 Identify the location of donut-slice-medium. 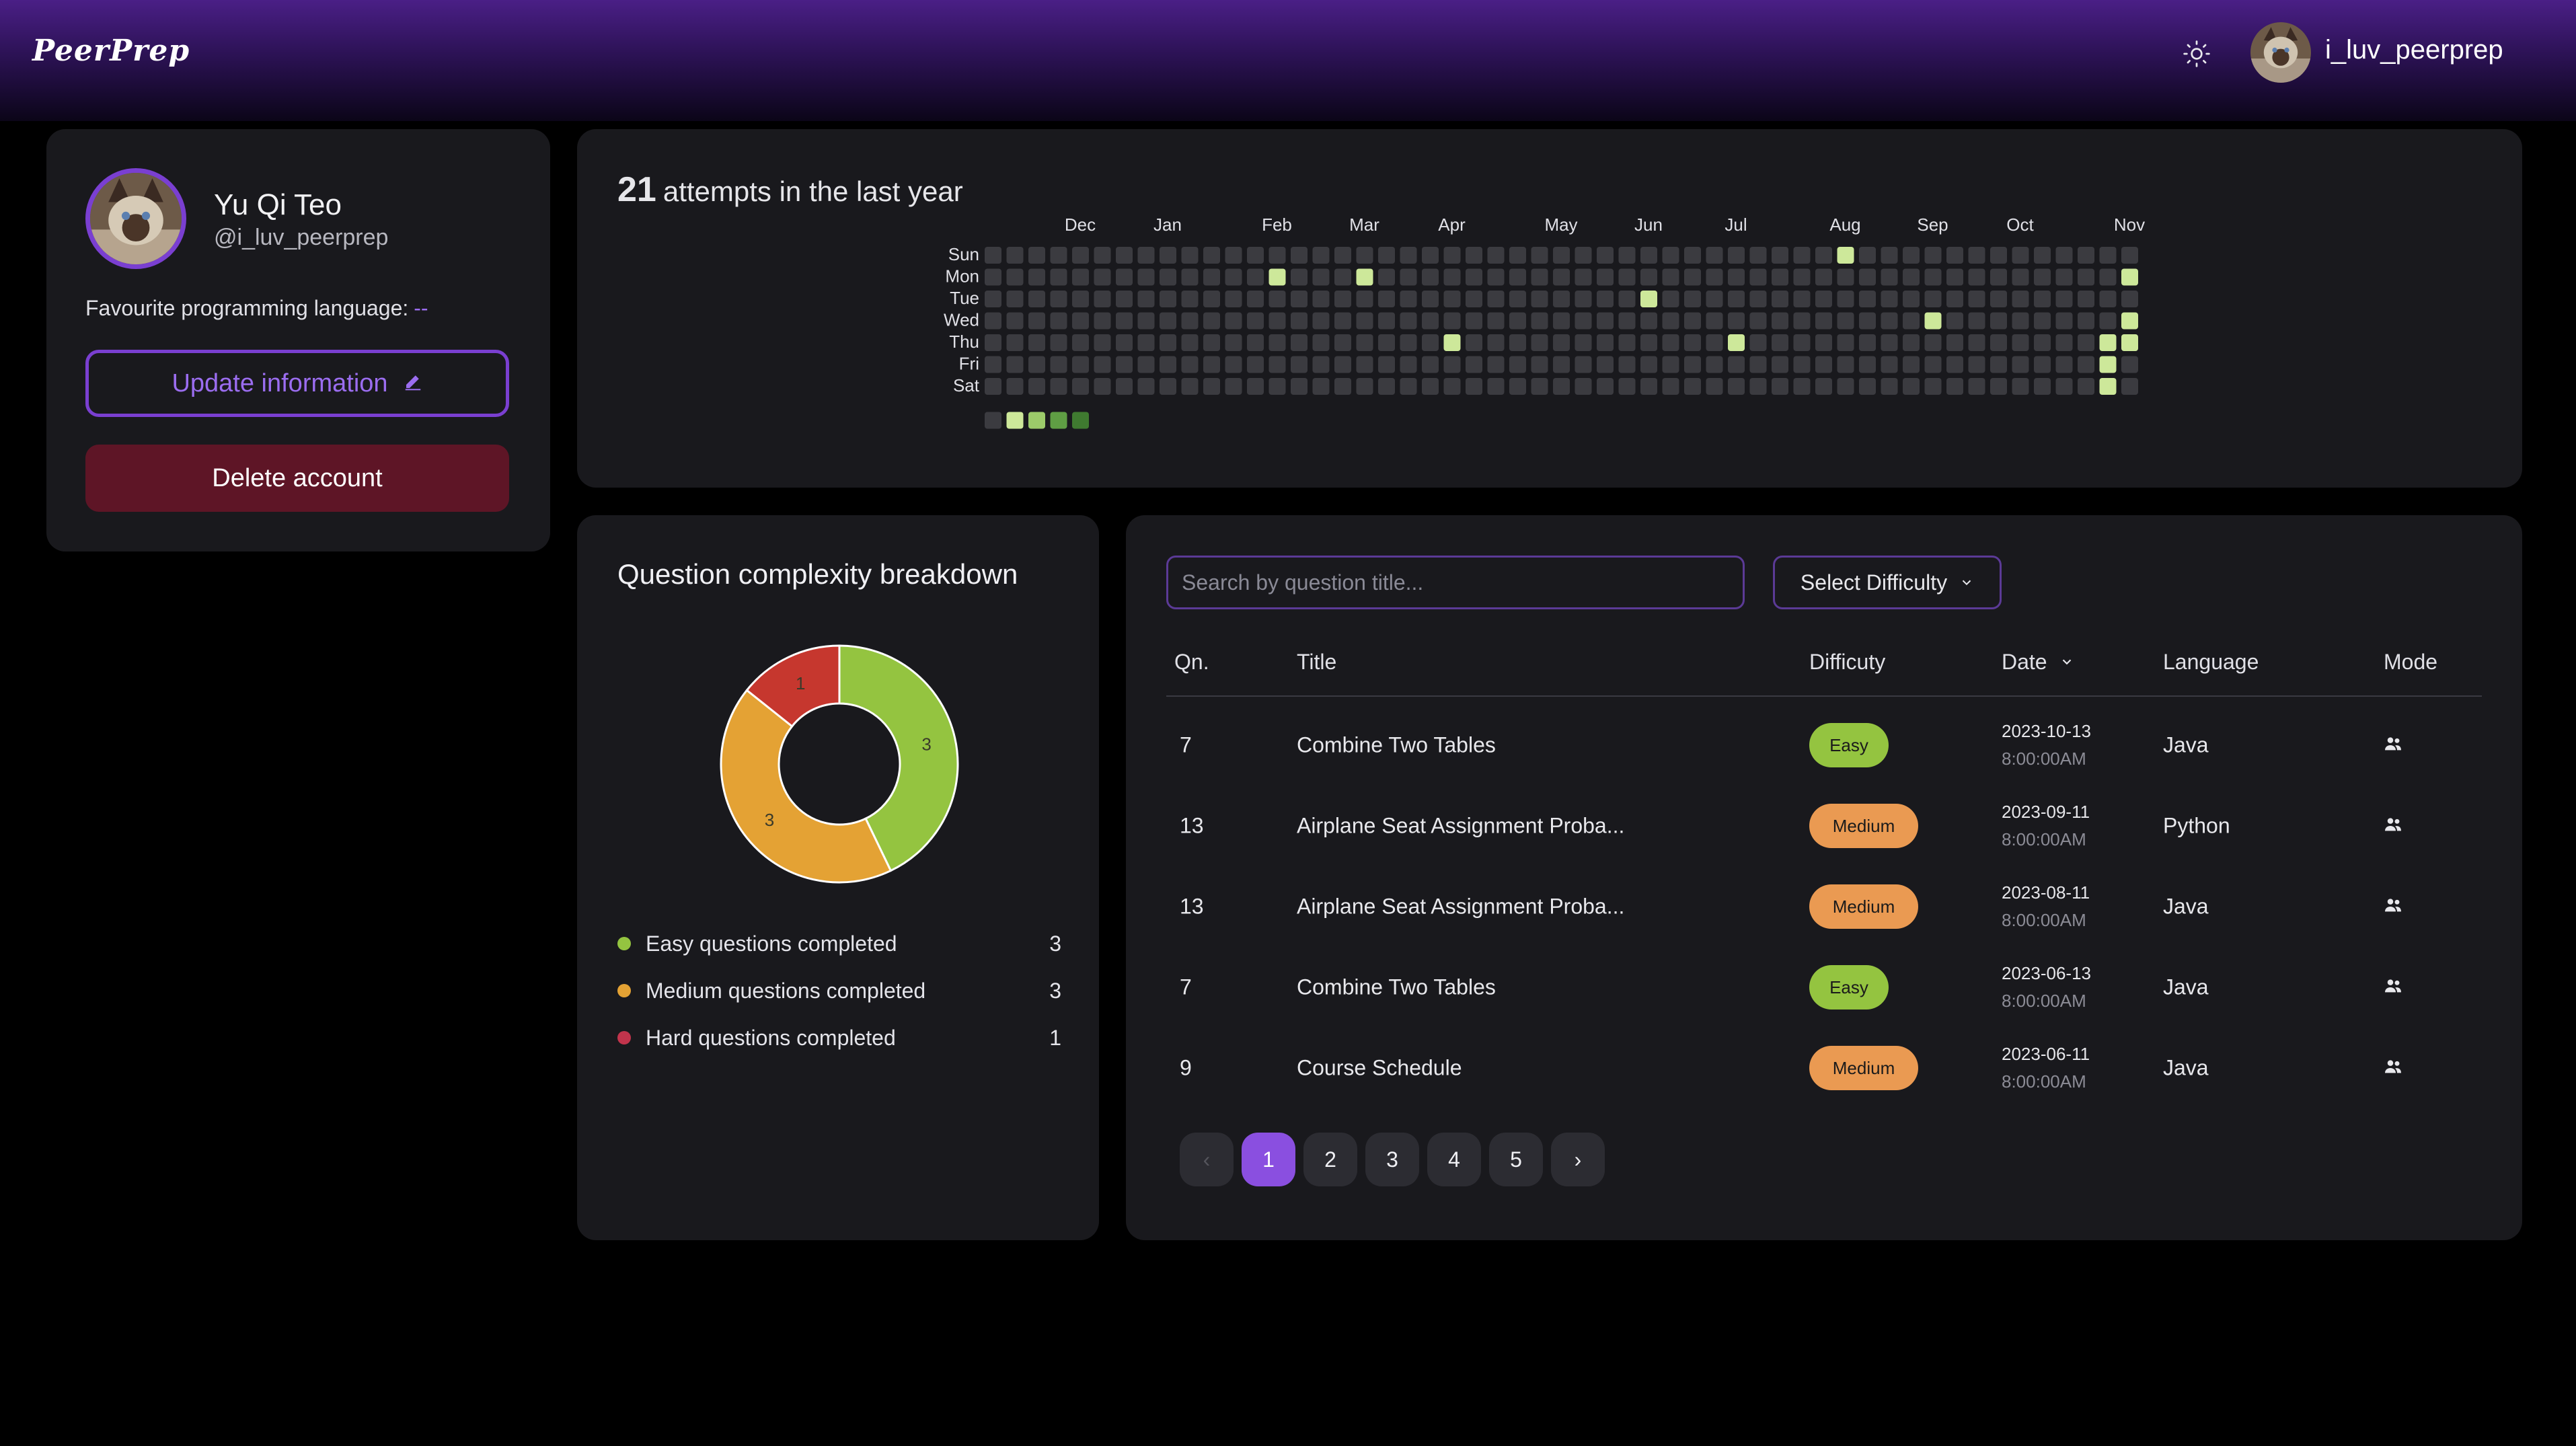
(806, 787).